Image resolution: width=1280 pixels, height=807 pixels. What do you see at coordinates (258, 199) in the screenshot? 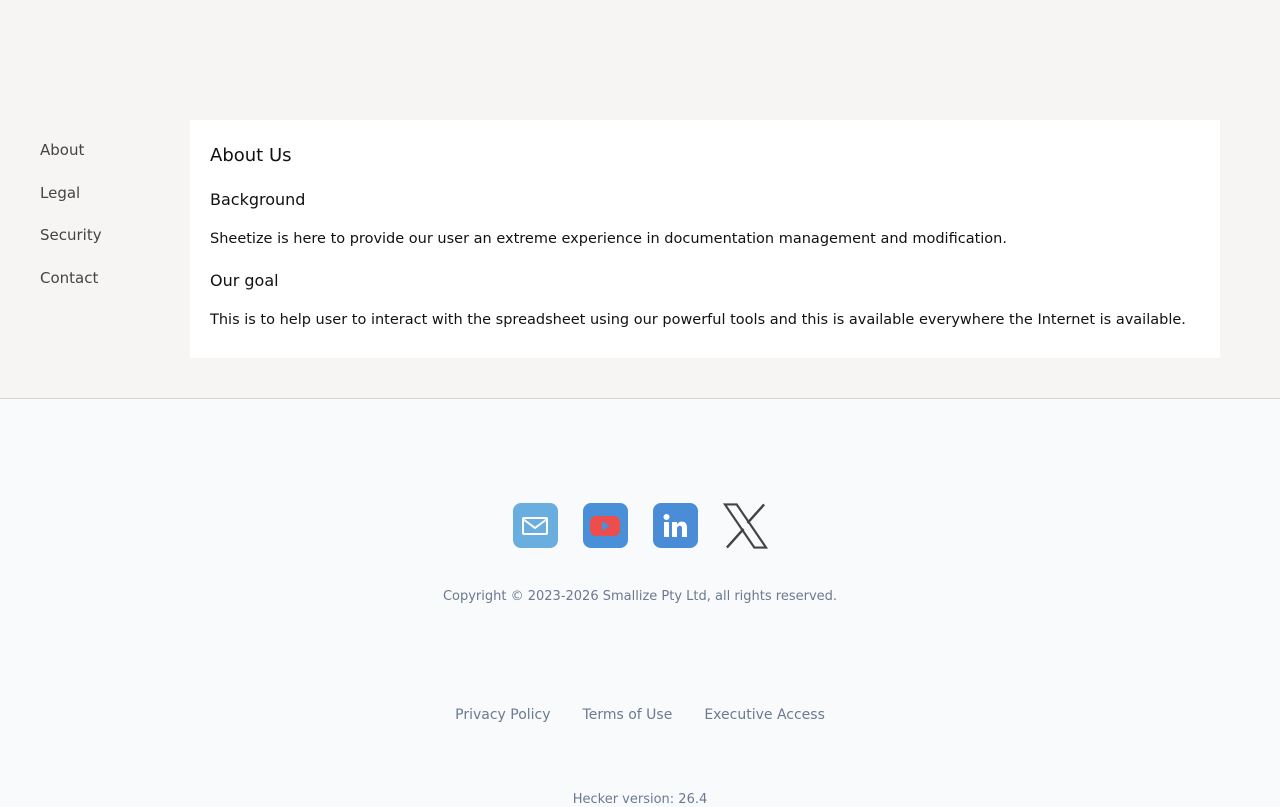
I see `section-heading-background: Background` at bounding box center [258, 199].